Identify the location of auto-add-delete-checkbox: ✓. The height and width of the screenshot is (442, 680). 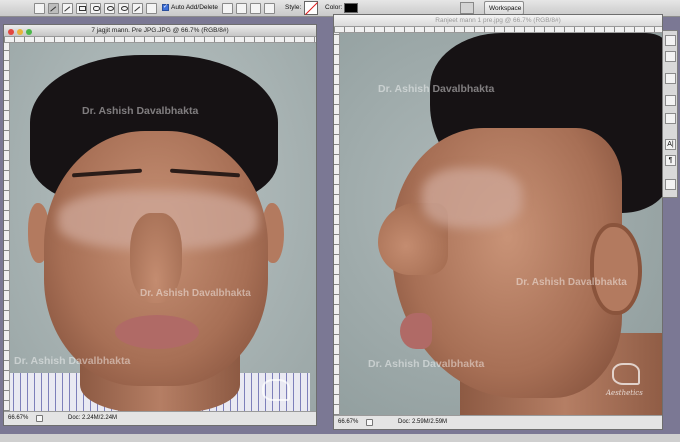
(165, 7).